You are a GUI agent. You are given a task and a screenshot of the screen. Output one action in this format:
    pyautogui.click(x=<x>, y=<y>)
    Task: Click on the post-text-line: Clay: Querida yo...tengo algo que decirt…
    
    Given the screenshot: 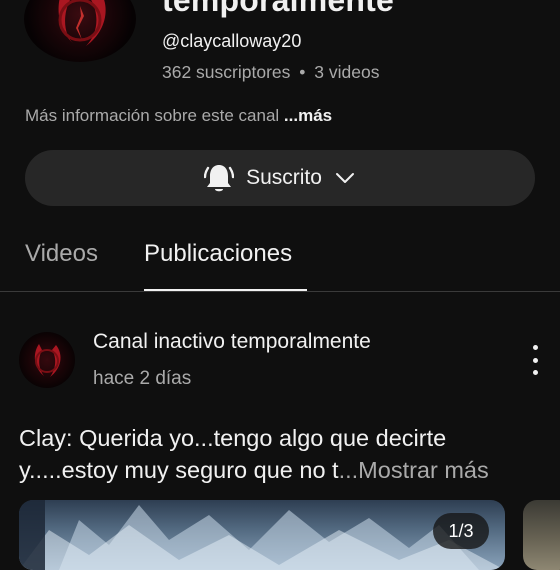 What is the action you would take?
    pyautogui.click(x=233, y=438)
    